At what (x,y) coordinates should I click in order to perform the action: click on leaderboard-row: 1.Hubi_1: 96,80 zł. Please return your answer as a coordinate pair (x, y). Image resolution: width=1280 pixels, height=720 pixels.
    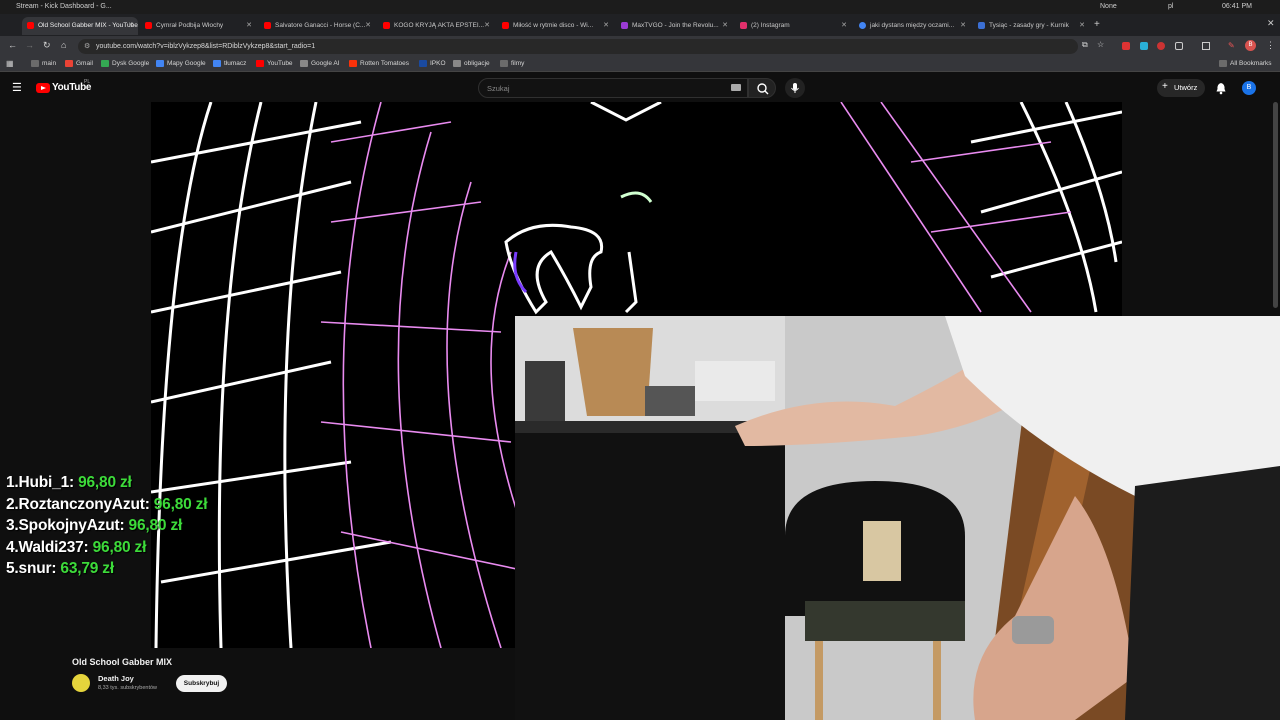
    Looking at the image, I should click on (69, 482).